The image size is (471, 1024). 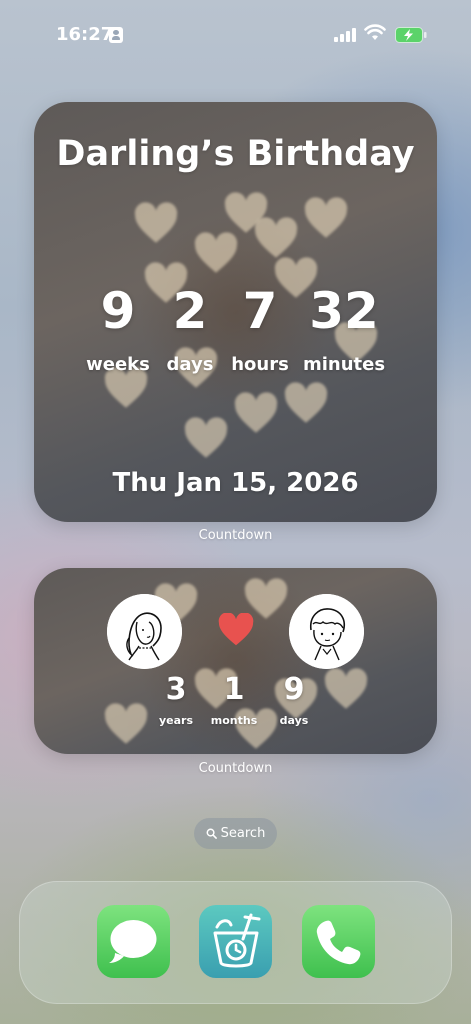 I want to click on countdown-widget-label: Countdown, so click(x=235, y=535).